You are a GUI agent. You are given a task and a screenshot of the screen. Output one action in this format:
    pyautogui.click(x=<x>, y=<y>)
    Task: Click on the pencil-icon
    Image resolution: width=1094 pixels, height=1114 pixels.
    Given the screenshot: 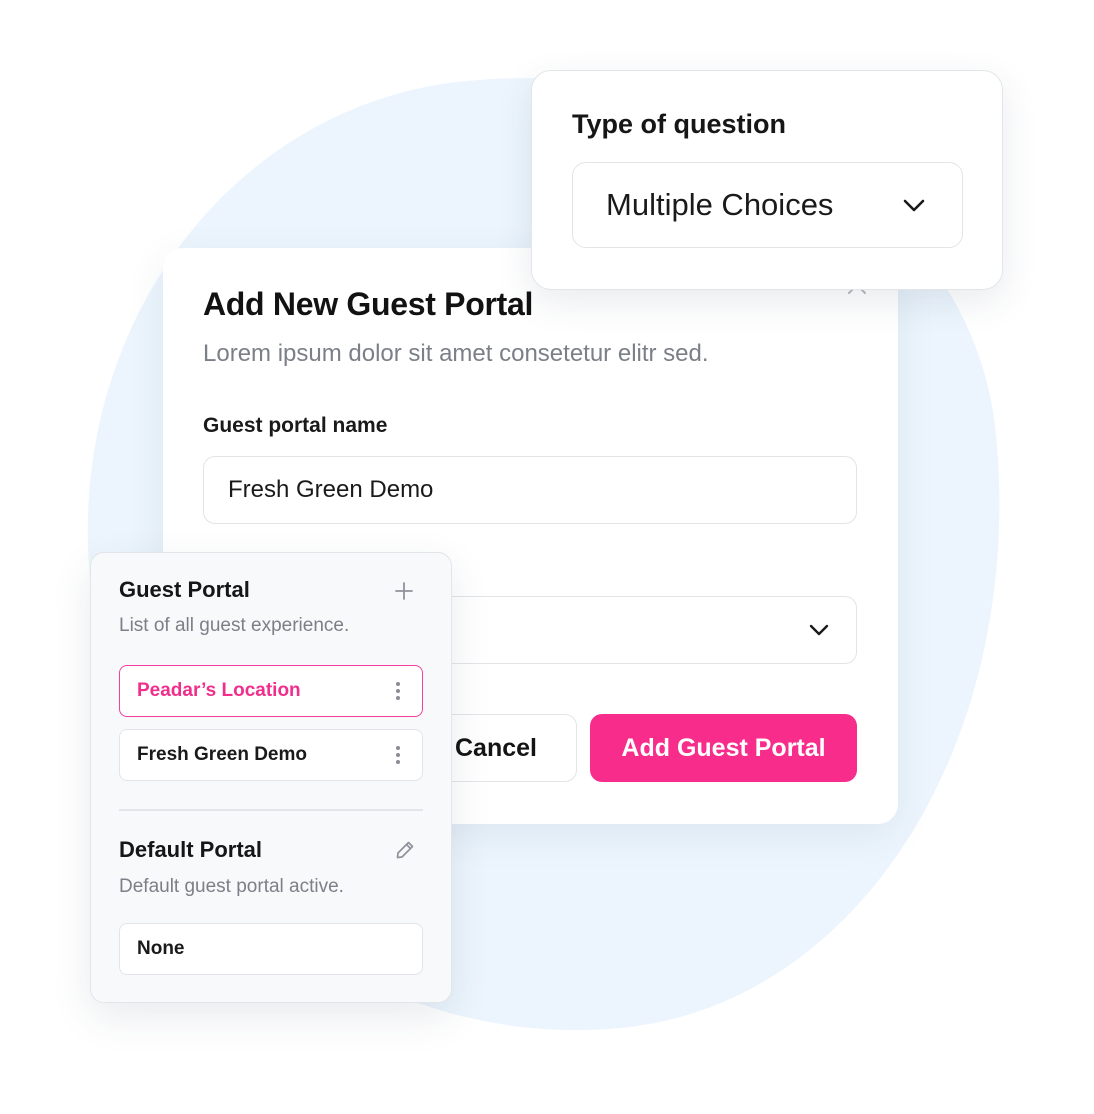 What is the action you would take?
    pyautogui.click(x=405, y=850)
    